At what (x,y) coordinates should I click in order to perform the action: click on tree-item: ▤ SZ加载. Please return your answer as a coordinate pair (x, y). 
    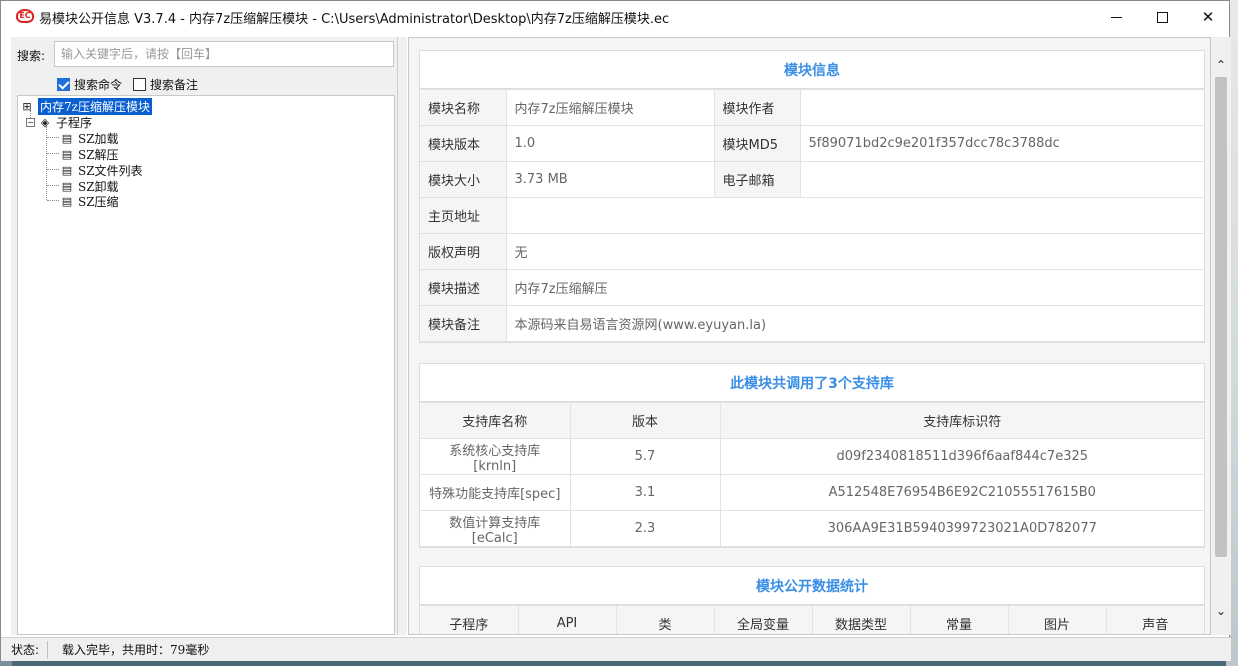
    Looking at the image, I should click on (89, 138).